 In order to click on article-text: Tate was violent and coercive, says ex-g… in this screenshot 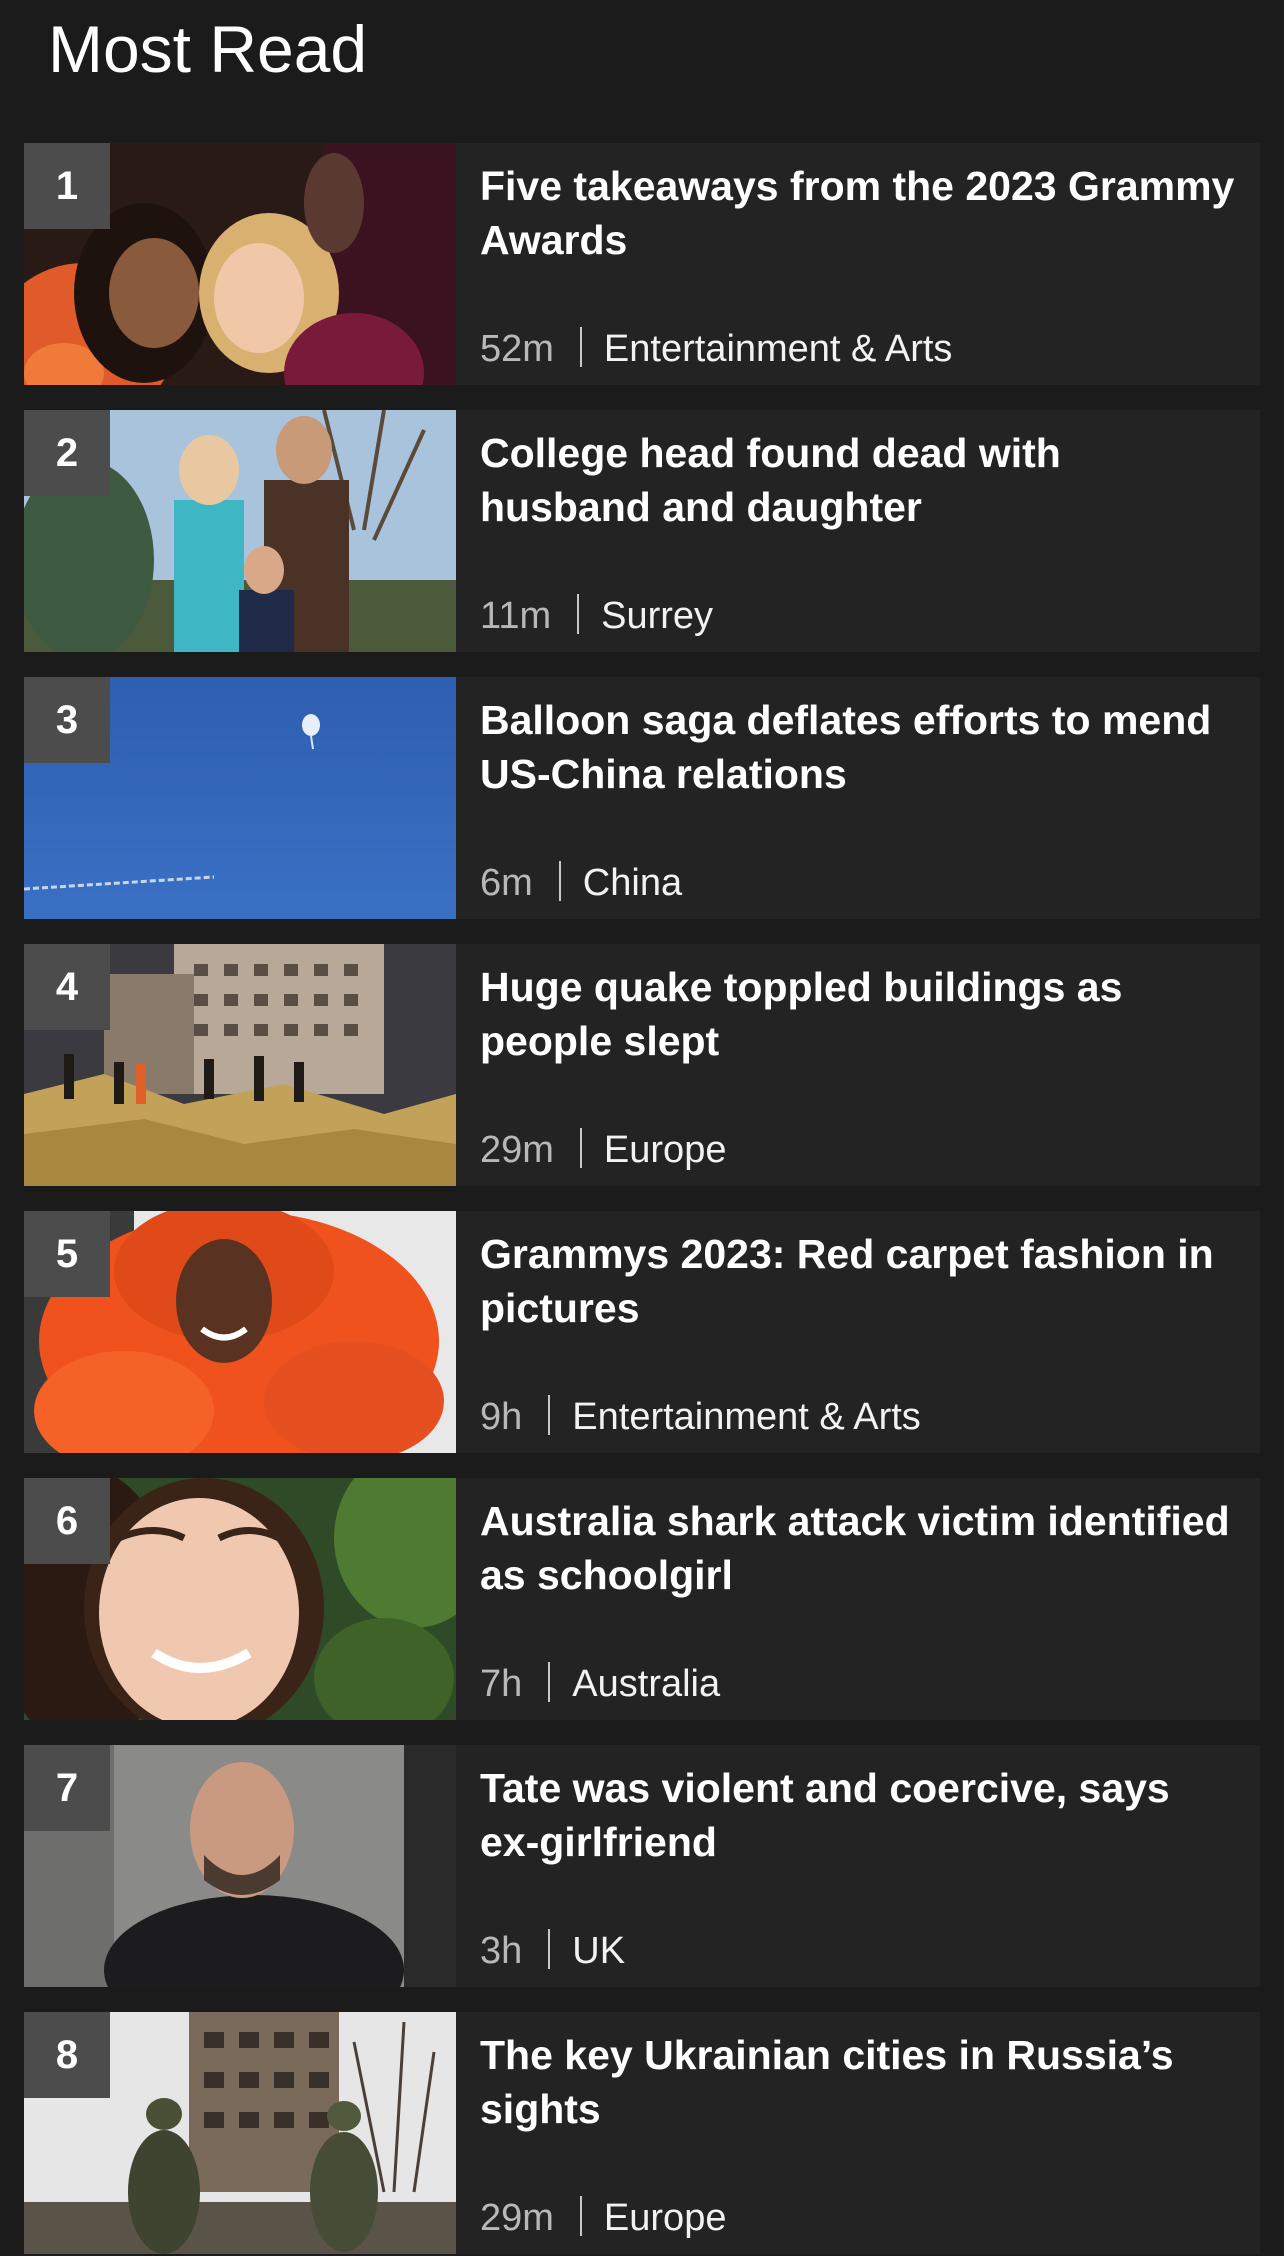, I will do `click(858, 1874)`.